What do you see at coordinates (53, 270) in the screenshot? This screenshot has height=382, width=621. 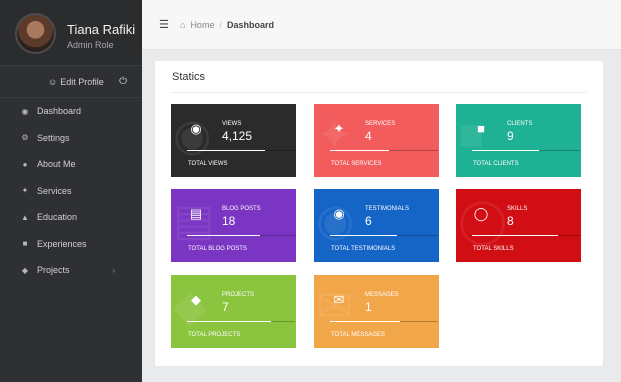 I see `sidebar-item-label: Projects` at bounding box center [53, 270].